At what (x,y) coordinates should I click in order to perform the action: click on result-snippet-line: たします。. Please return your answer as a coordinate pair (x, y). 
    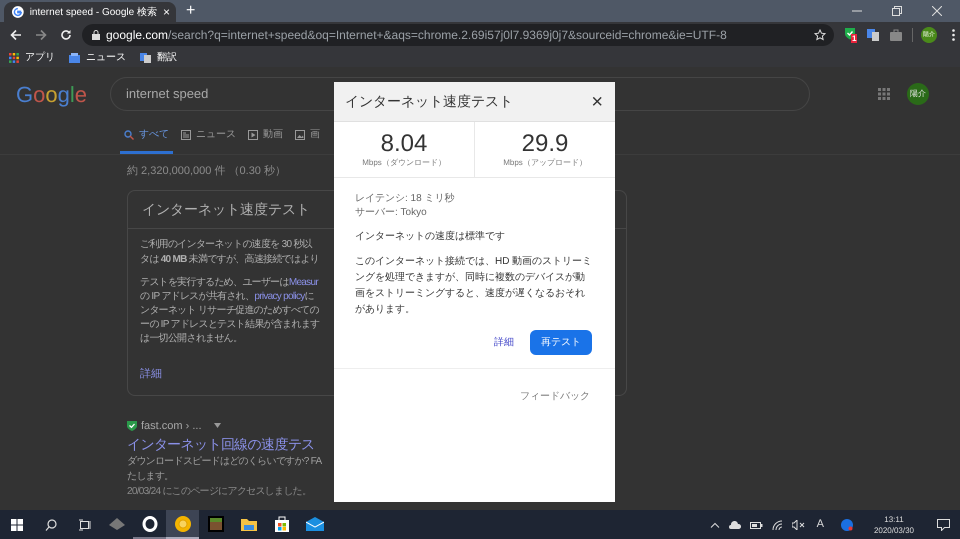
    Looking at the image, I should click on (150, 477).